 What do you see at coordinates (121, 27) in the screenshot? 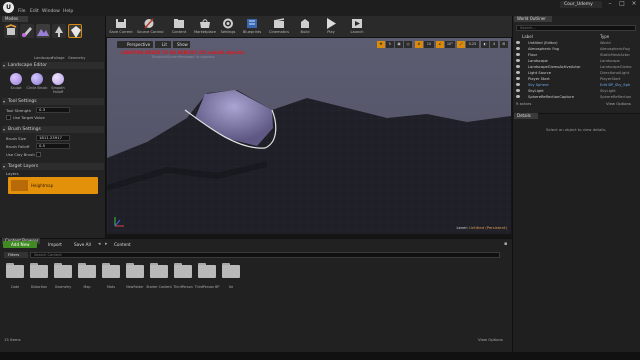
I see `save-current-button: Save Current` at bounding box center [121, 27].